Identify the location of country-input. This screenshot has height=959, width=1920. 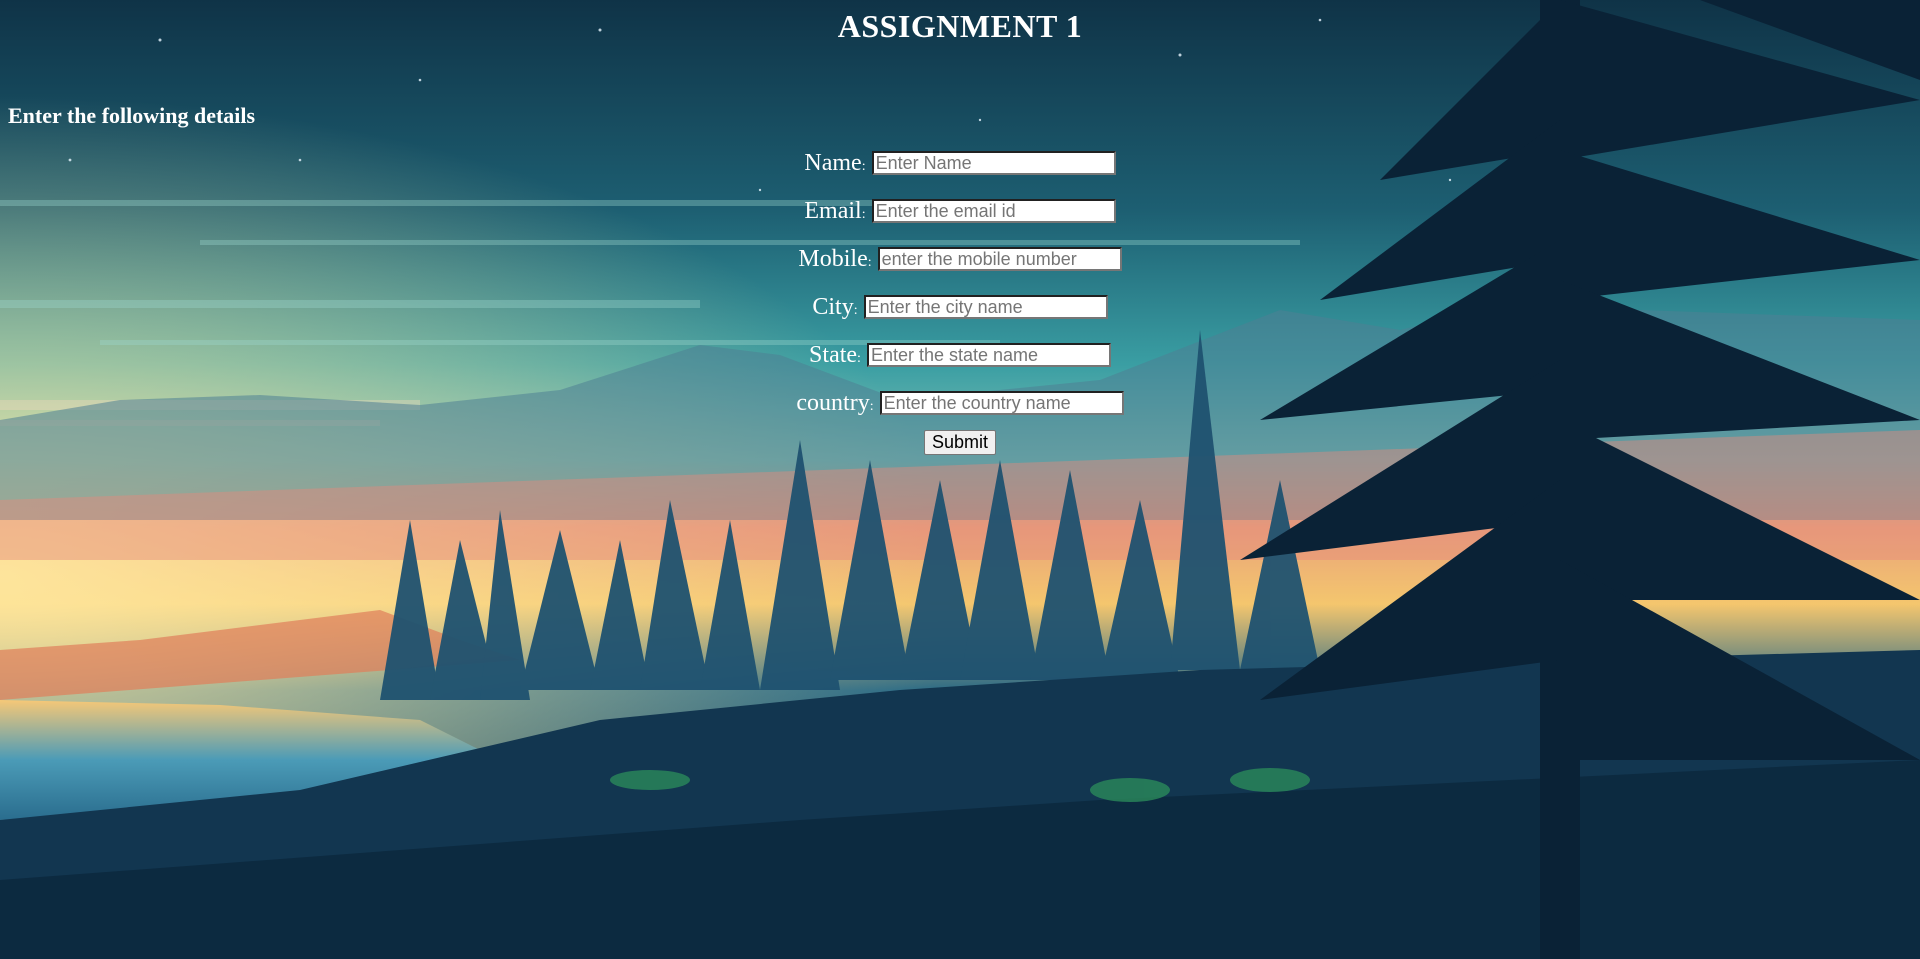
(1001, 403).